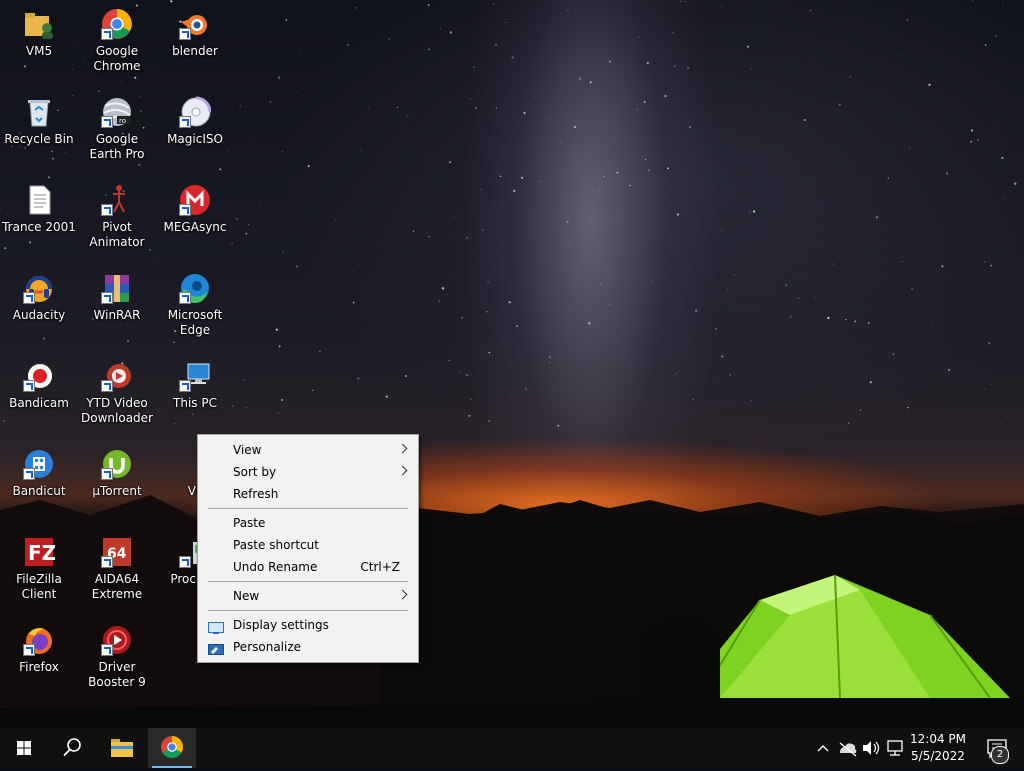  Describe the element at coordinates (117, 315) in the screenshot. I see `desktop-icon-label: WinRAR` at that location.